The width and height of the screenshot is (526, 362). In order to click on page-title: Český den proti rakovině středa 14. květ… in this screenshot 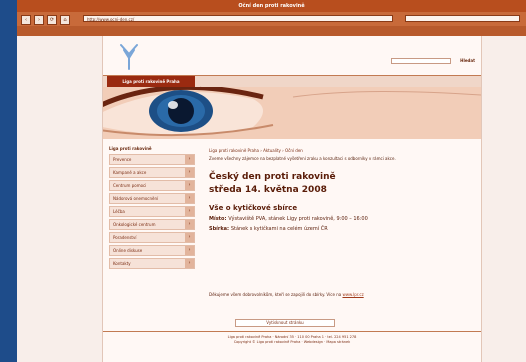, I will do `click(272, 183)`.